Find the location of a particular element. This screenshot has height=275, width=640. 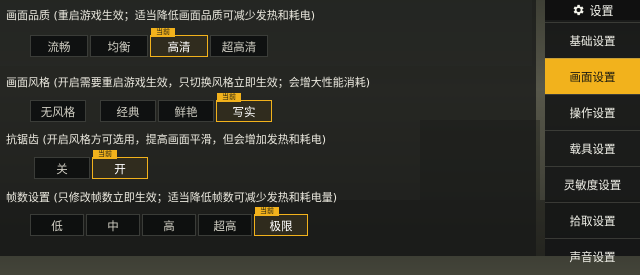

anti-aliasing-off: 关 is located at coordinates (62, 168).